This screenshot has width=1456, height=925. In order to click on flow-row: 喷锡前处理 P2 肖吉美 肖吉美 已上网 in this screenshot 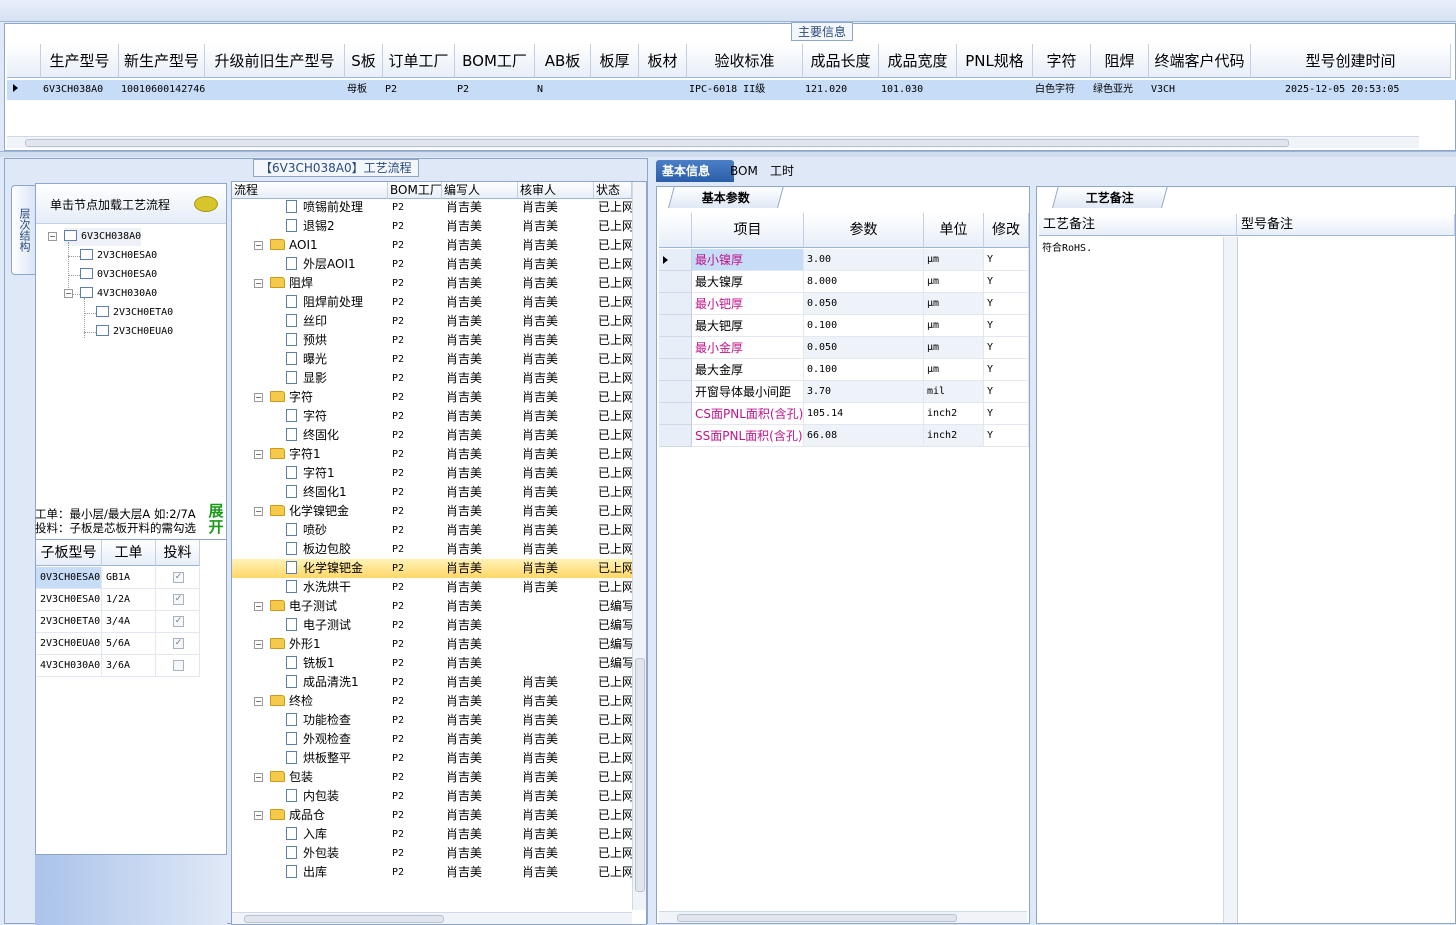, I will do `click(432, 207)`.